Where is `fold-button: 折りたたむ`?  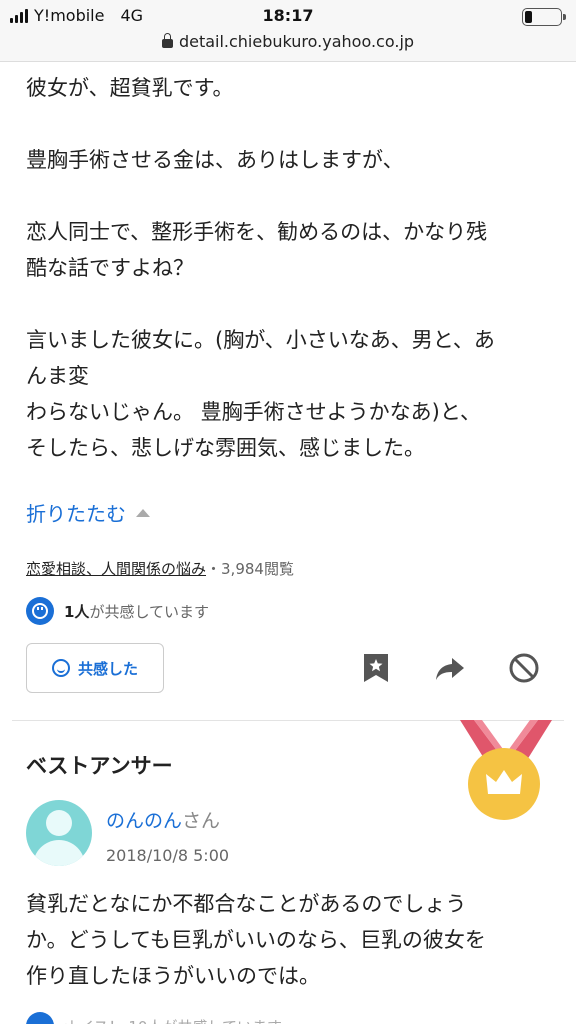
fold-button: 折りたたむ is located at coordinates (88, 512).